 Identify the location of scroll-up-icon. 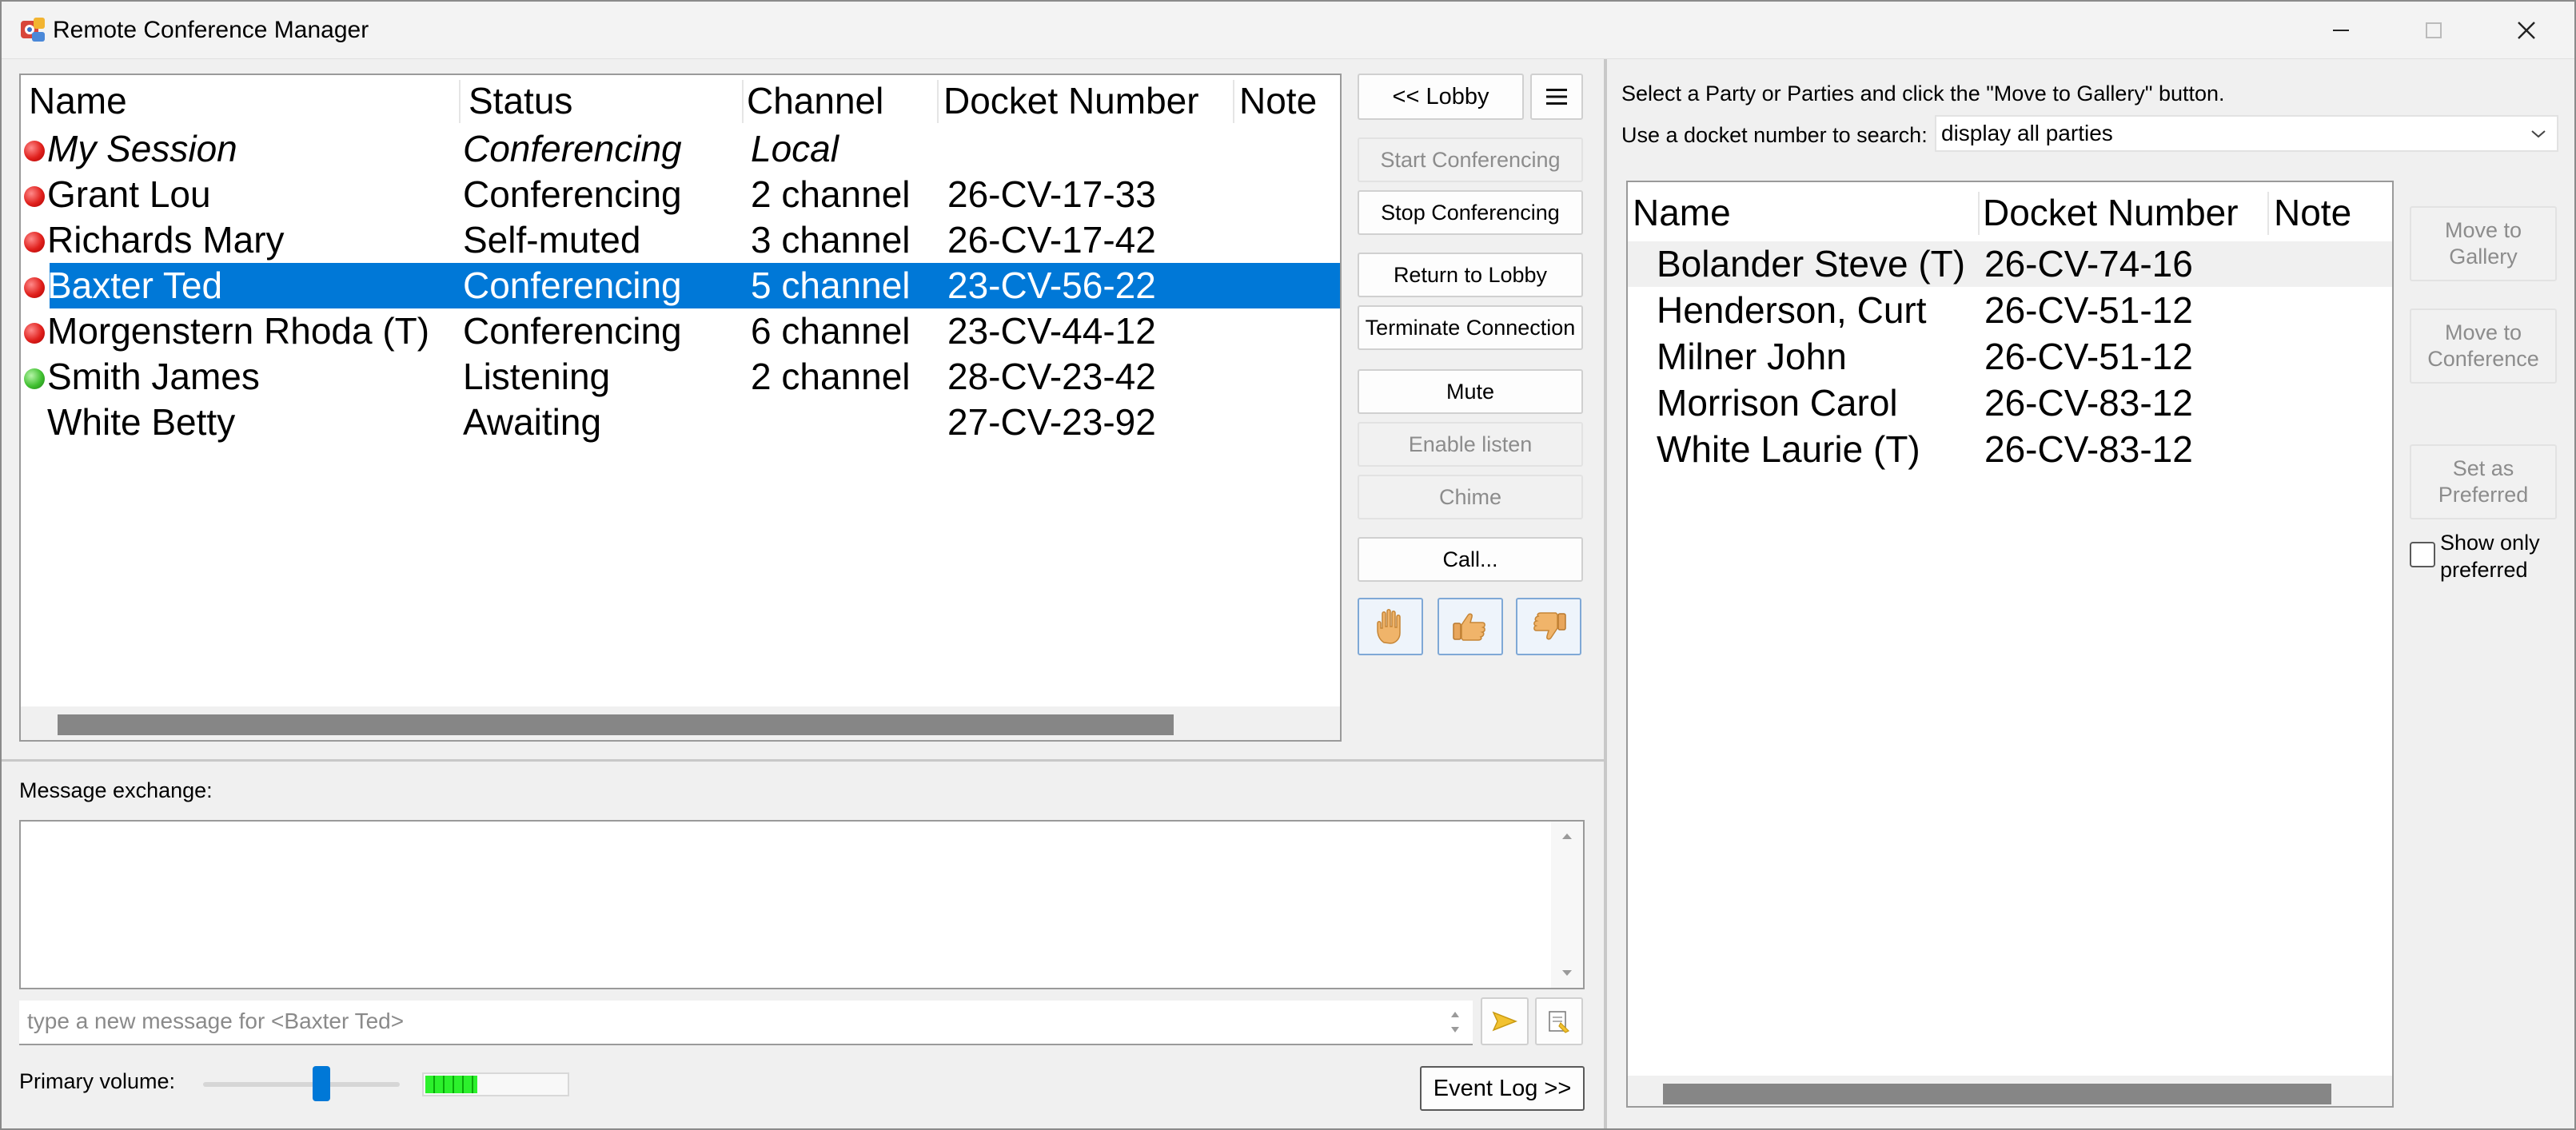
(1567, 836).